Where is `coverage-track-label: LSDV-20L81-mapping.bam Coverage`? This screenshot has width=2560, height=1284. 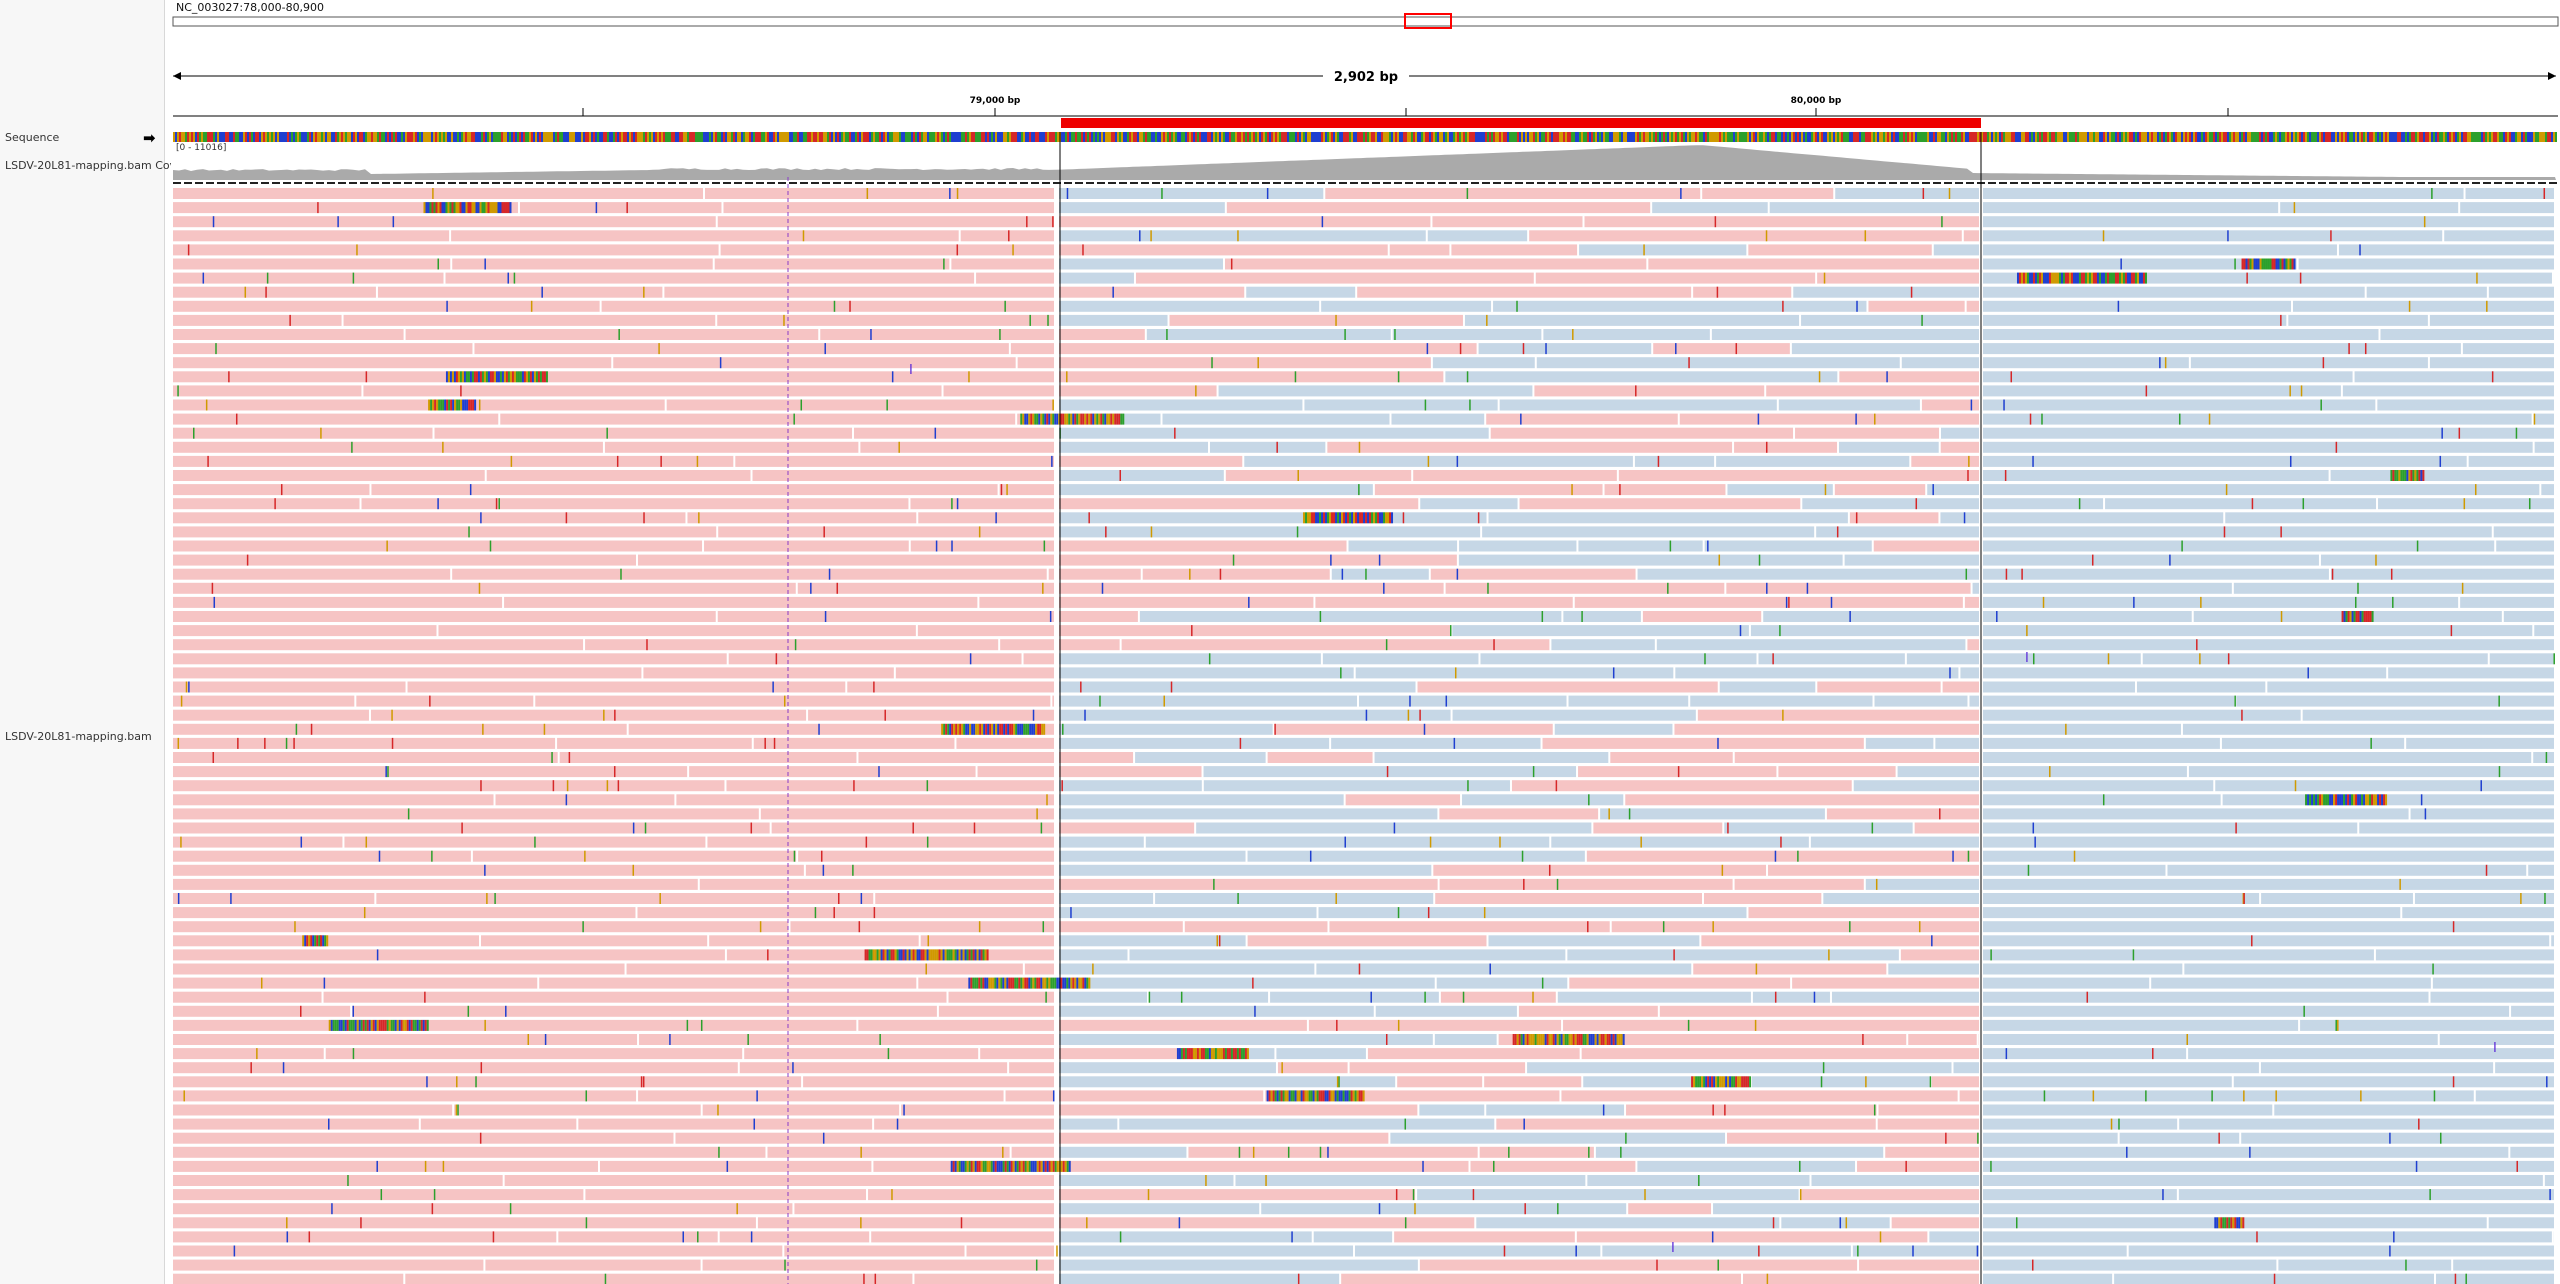
coverage-track-label: LSDV-20L81-mapping.bam Coverage is located at coordinates (88, 165).